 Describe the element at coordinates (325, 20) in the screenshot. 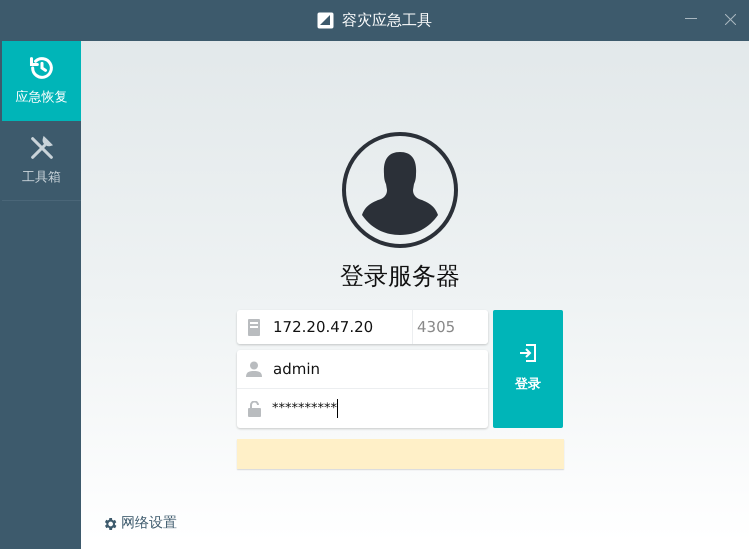

I see `logo-icon` at that location.